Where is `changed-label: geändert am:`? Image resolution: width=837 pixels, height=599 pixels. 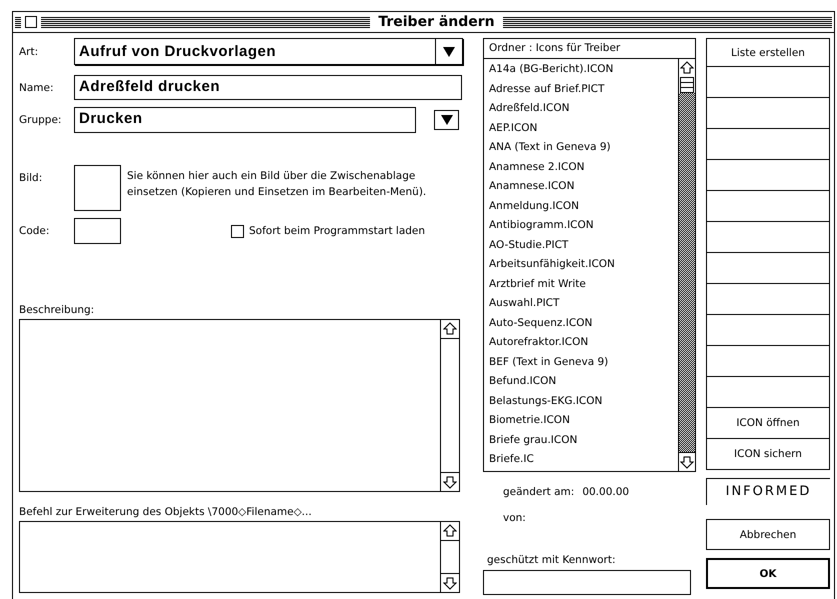
changed-label: geändert am: is located at coordinates (538, 492).